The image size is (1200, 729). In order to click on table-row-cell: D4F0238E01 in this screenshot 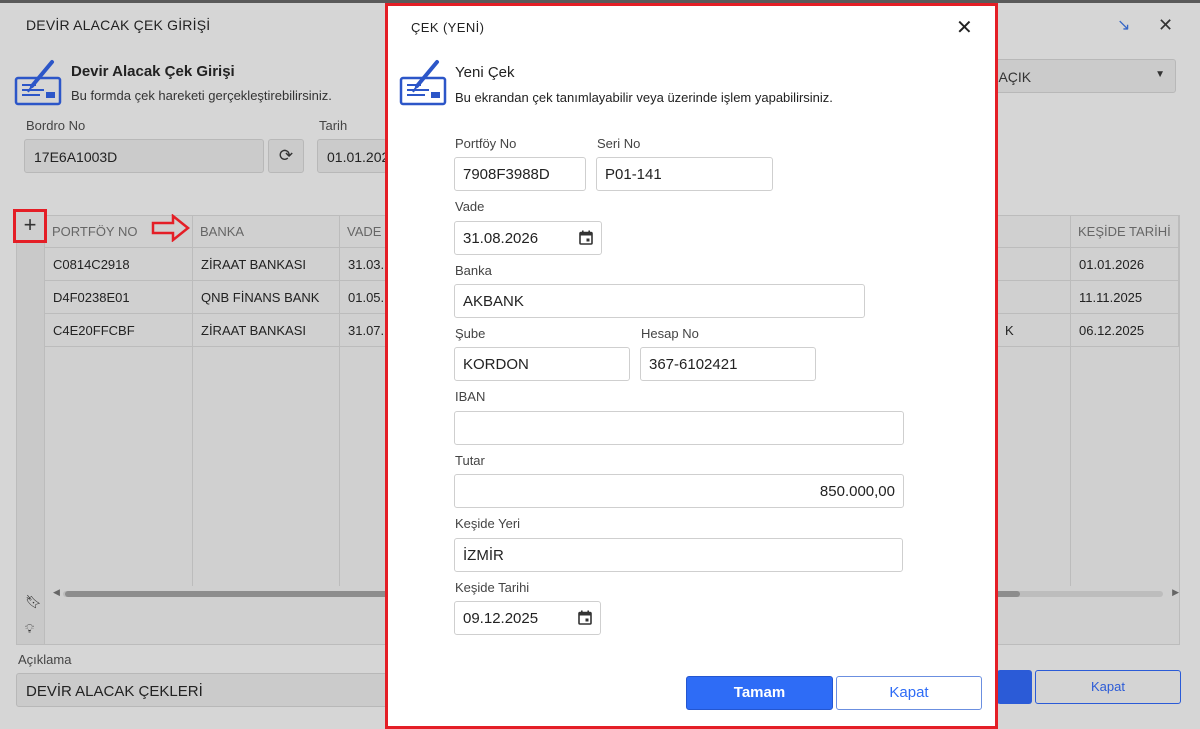, I will do `click(119, 297)`.